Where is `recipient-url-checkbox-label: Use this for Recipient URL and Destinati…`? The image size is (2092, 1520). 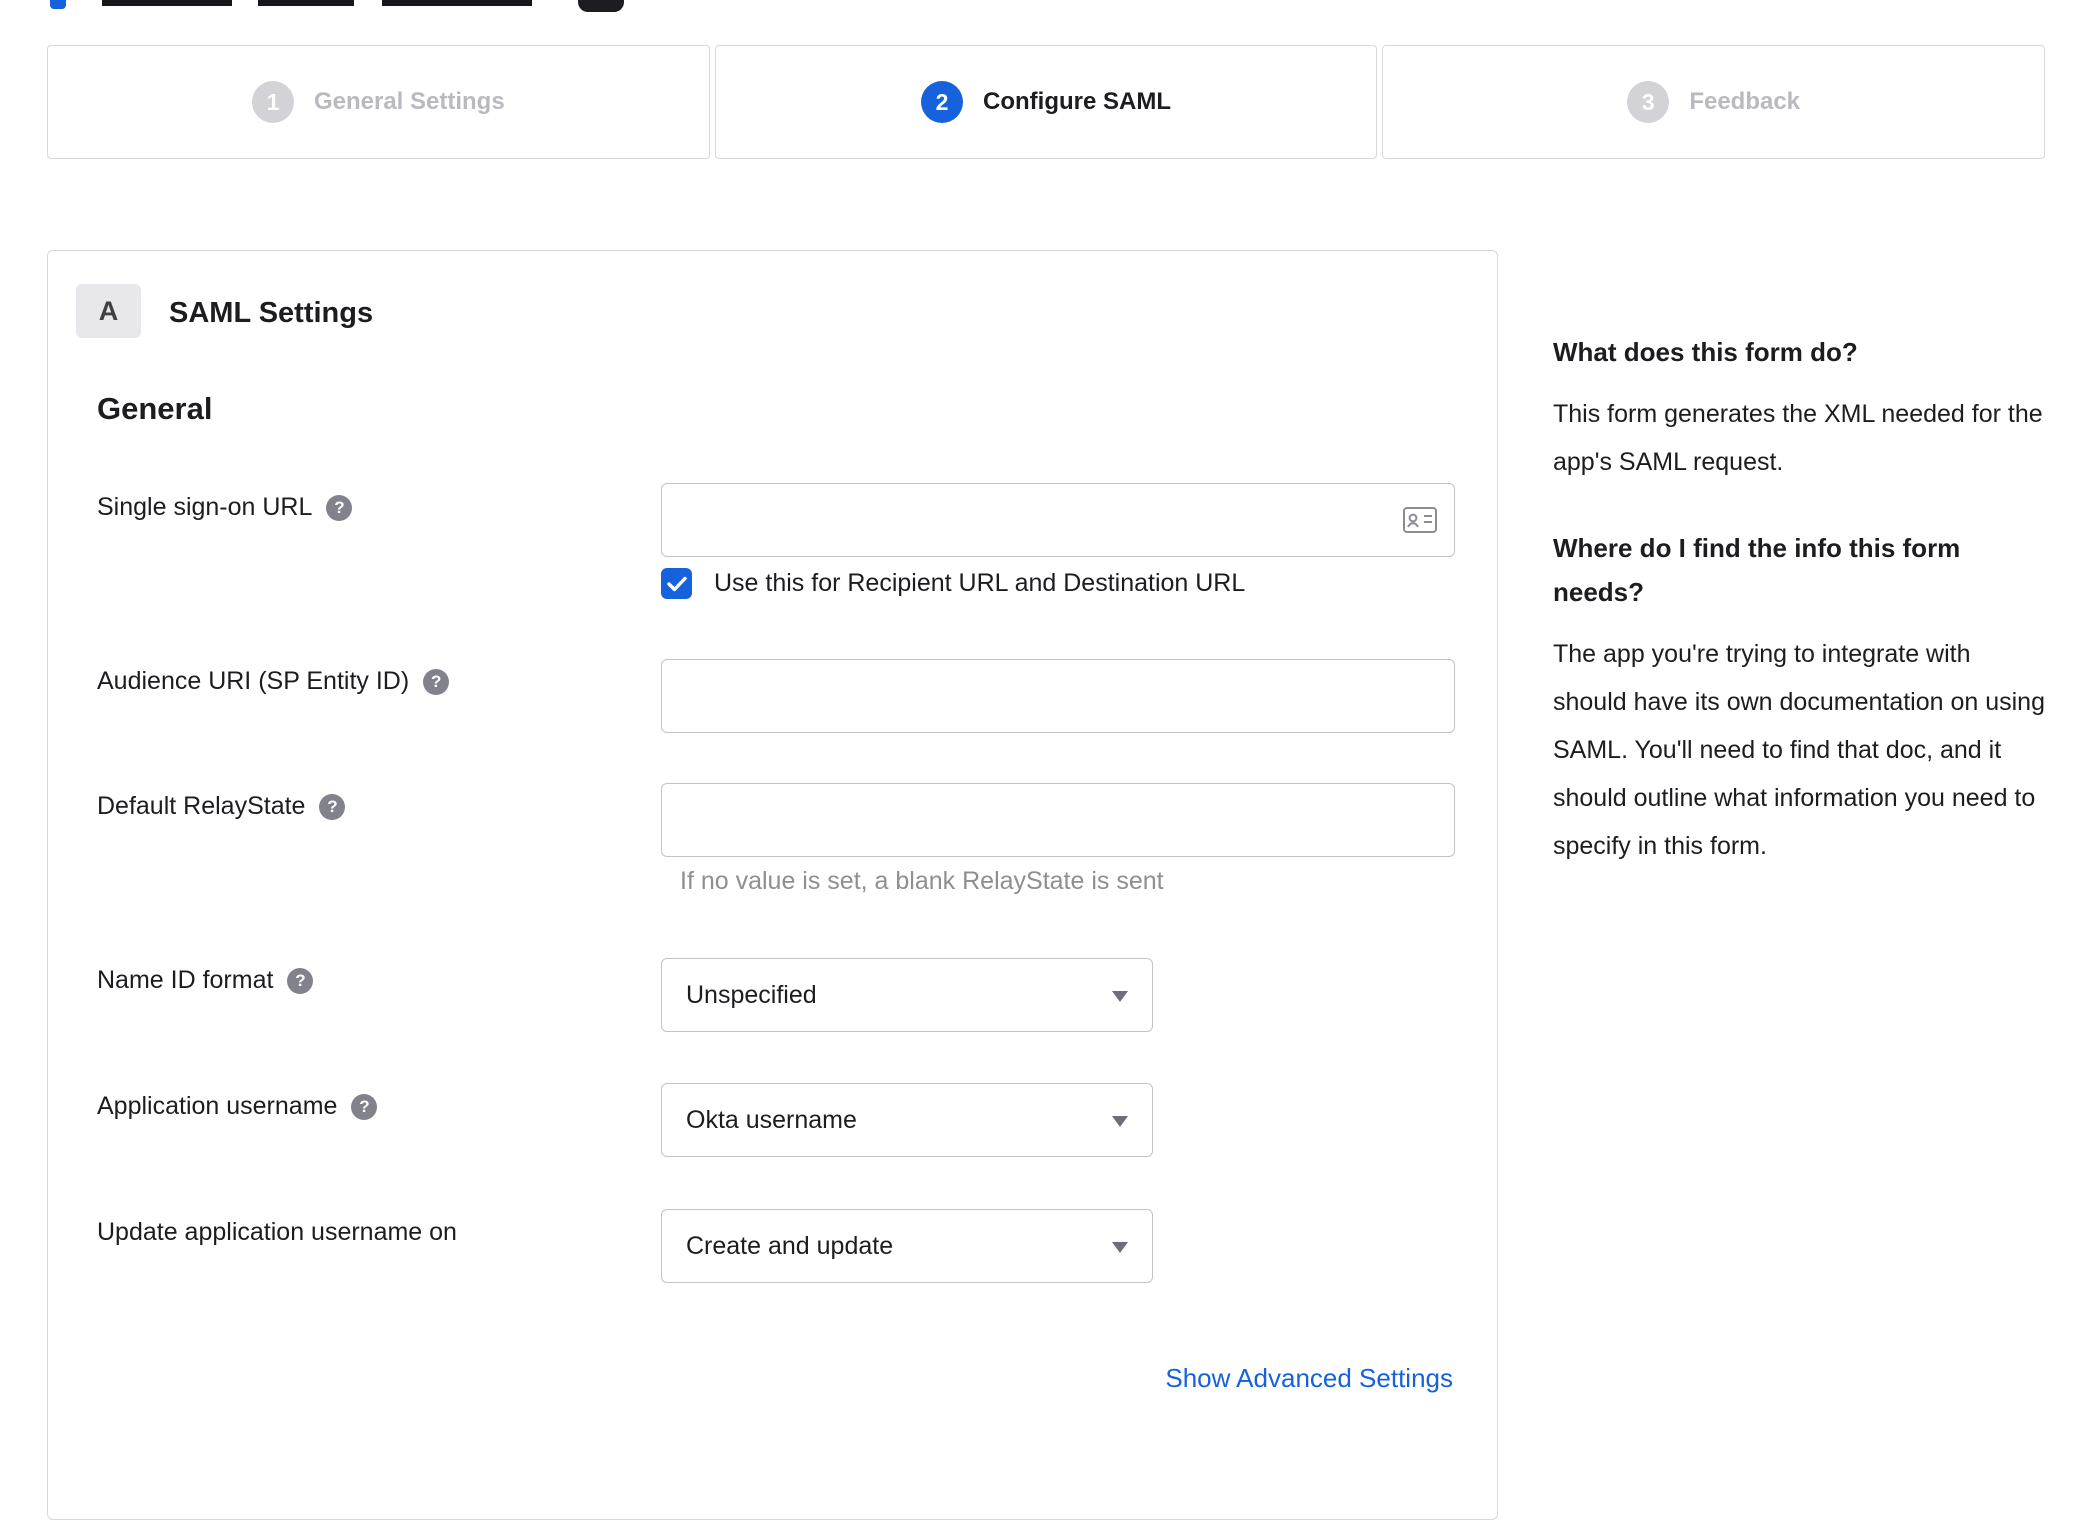 recipient-url-checkbox-label: Use this for Recipient URL and Destinati… is located at coordinates (979, 583).